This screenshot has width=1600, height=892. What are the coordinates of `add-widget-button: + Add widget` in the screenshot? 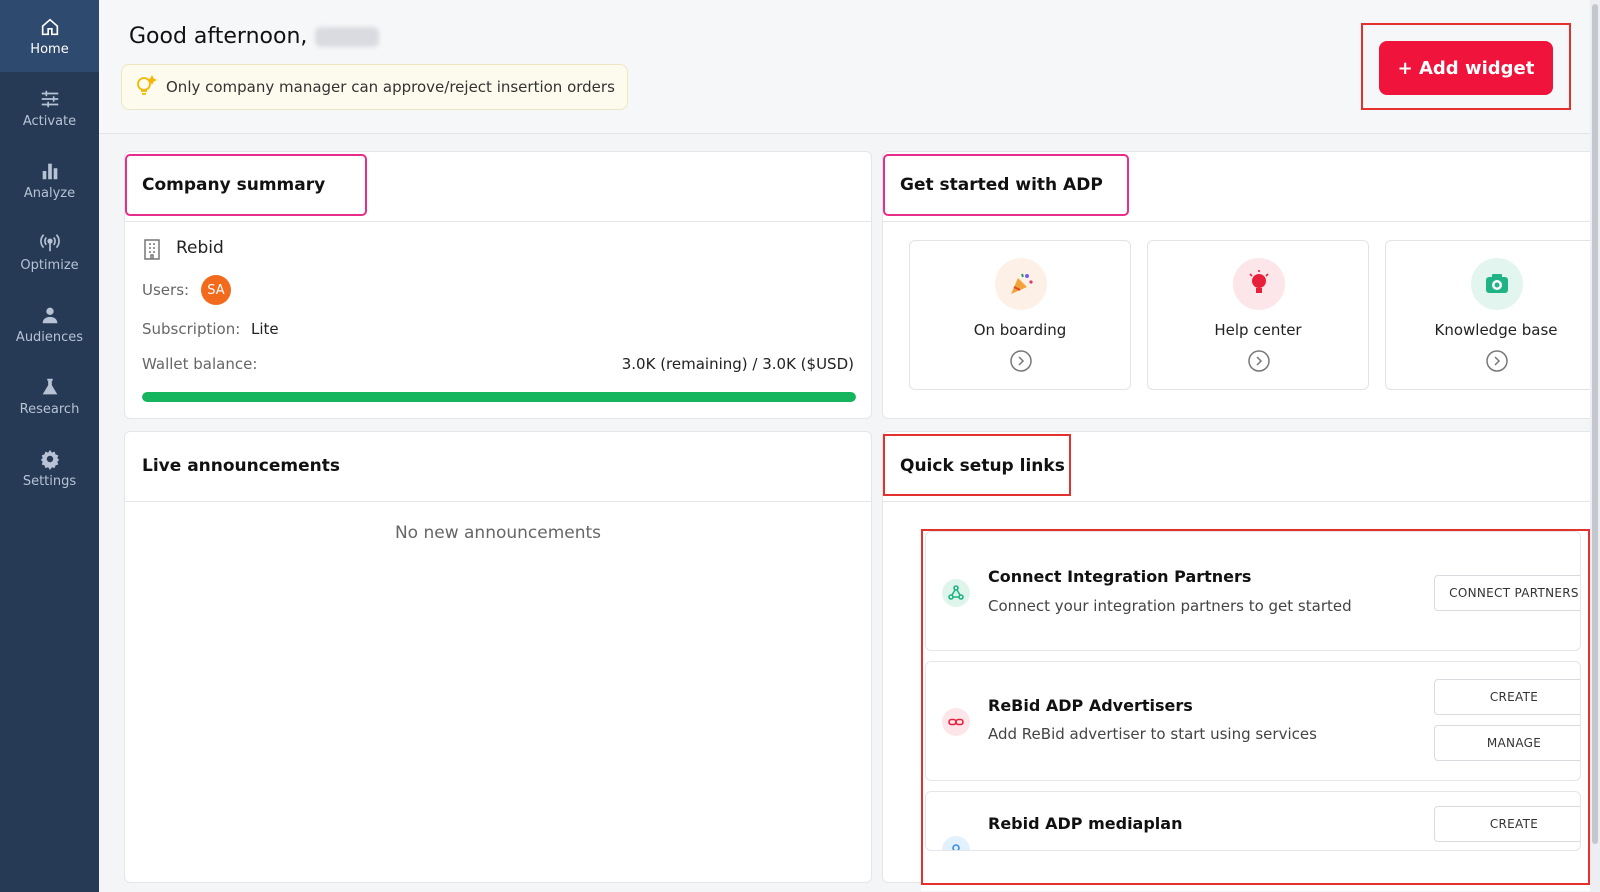 It's located at (1466, 68).